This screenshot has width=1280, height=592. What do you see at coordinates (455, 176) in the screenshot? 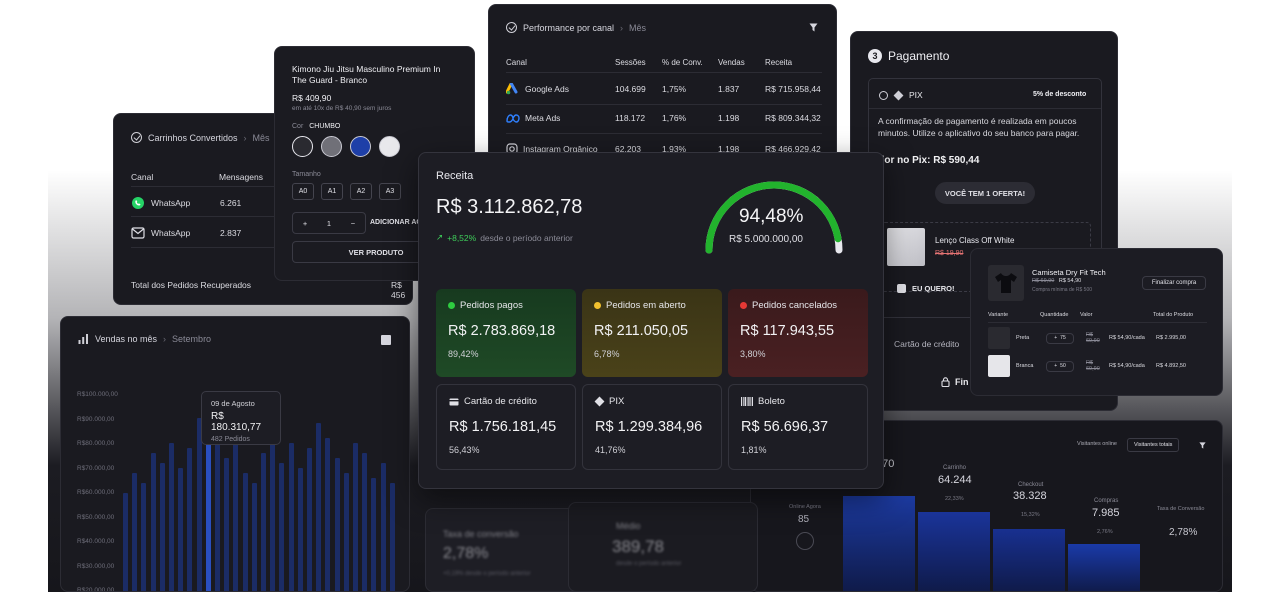
I see `card-title: Receita` at bounding box center [455, 176].